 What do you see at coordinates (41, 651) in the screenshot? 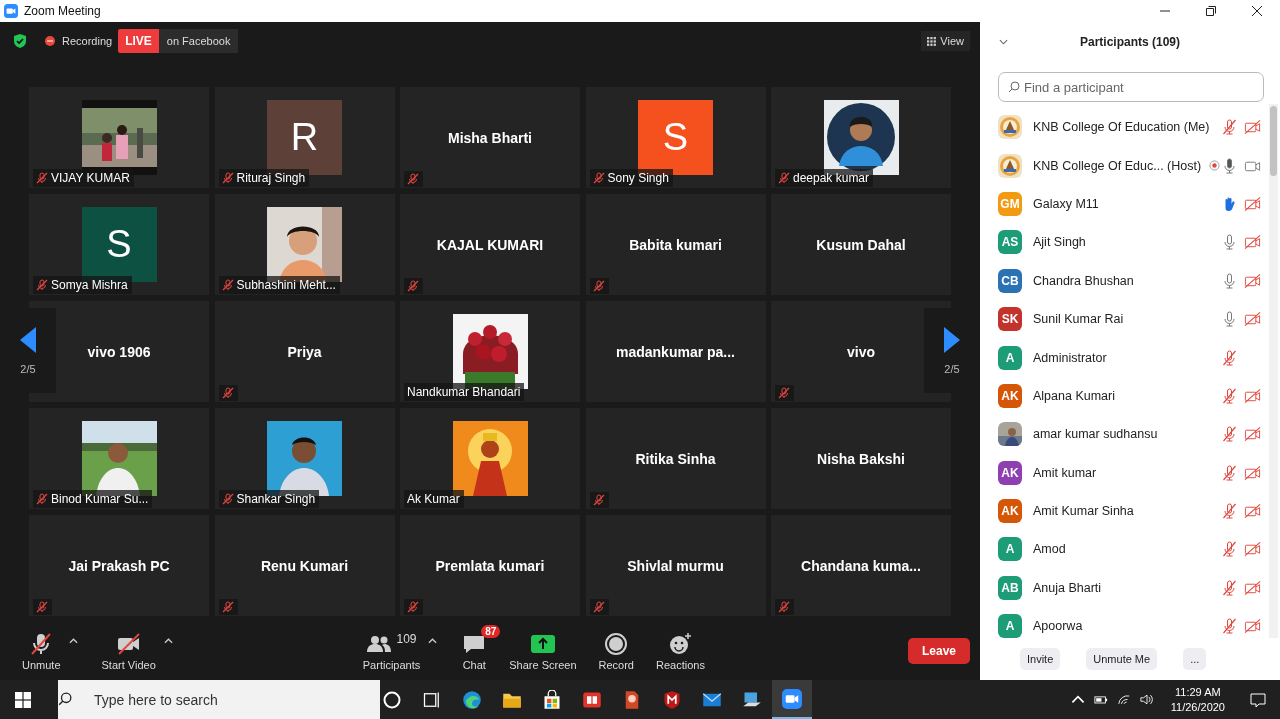
I see `toolbar-button: Unmute` at bounding box center [41, 651].